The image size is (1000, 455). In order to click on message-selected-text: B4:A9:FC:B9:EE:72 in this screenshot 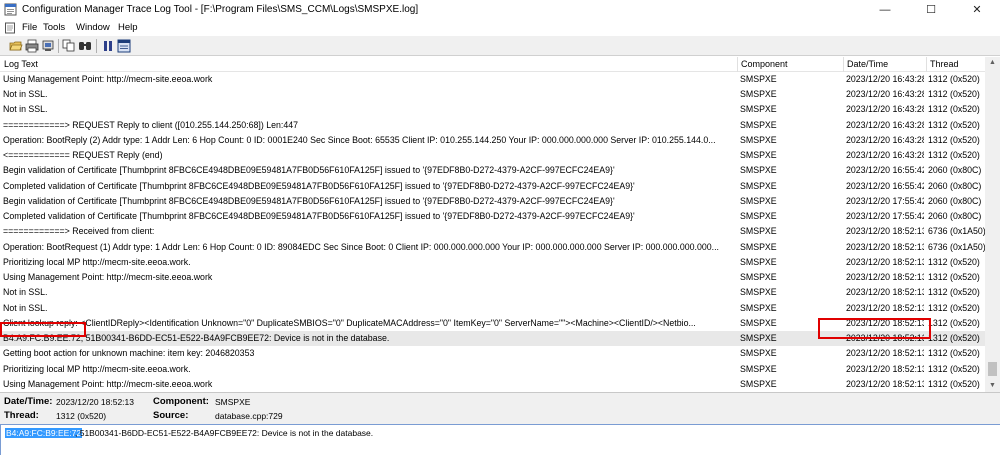, I will do `click(44, 433)`.